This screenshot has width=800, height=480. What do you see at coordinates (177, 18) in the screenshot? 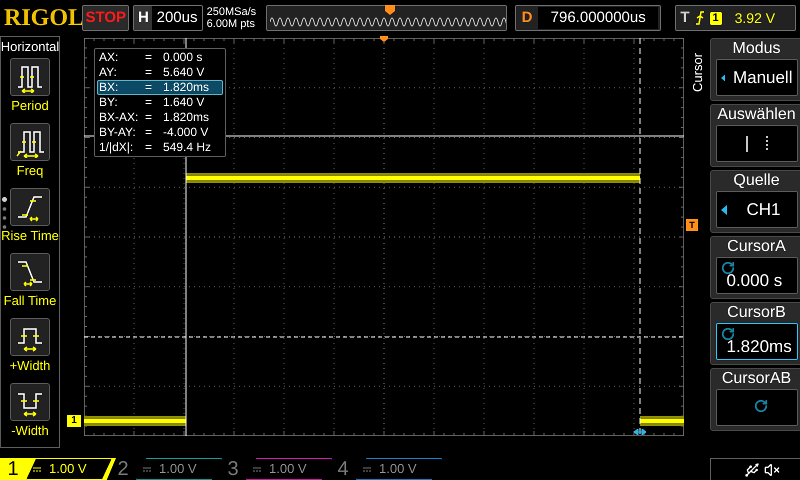
I see `timebase-value: 200us` at bounding box center [177, 18].